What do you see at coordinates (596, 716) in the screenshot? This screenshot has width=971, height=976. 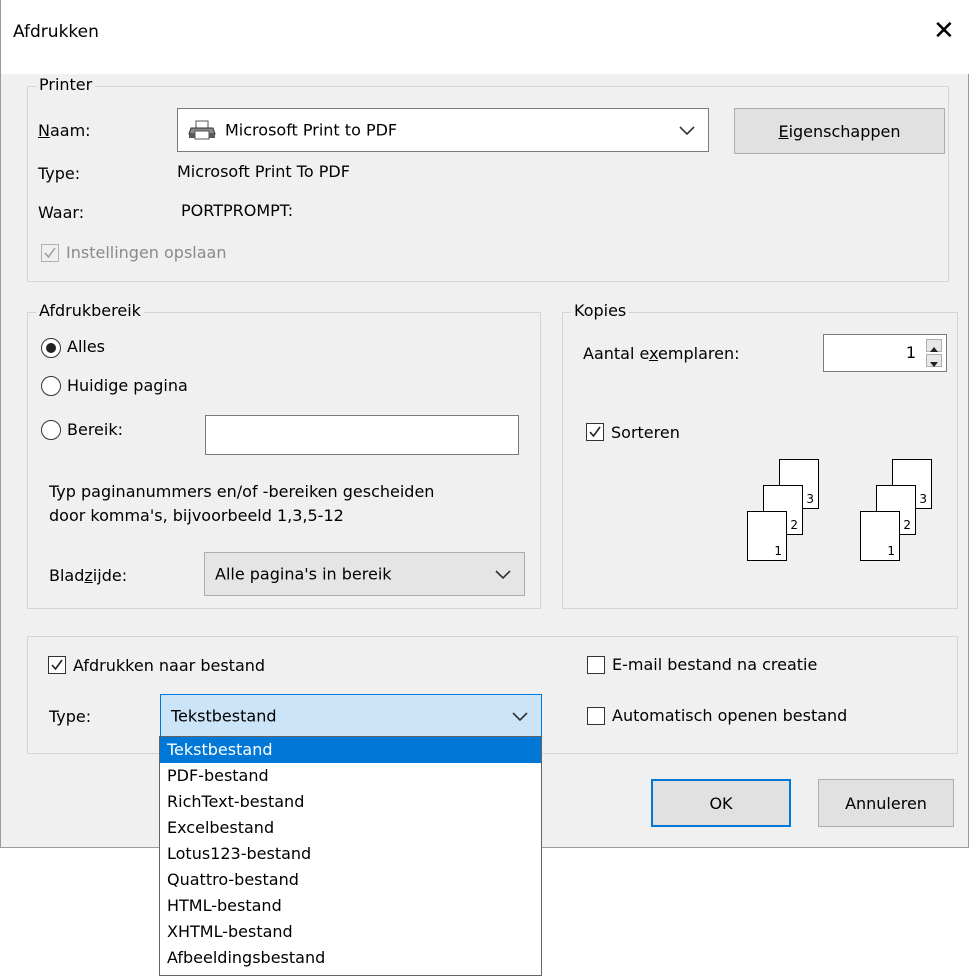 I see `auto-open-checkbox` at bounding box center [596, 716].